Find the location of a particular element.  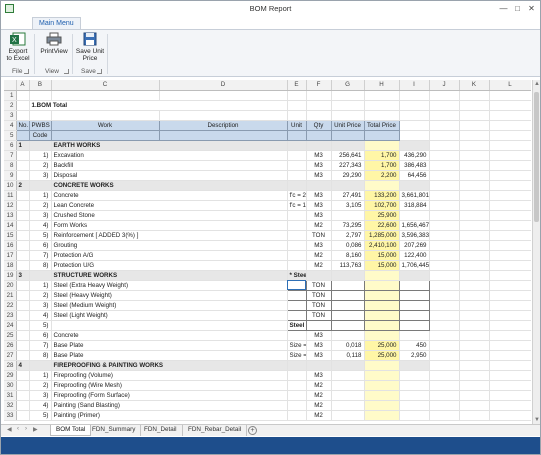

unit-price-cell: 1,285,000 is located at coordinates (382, 235).